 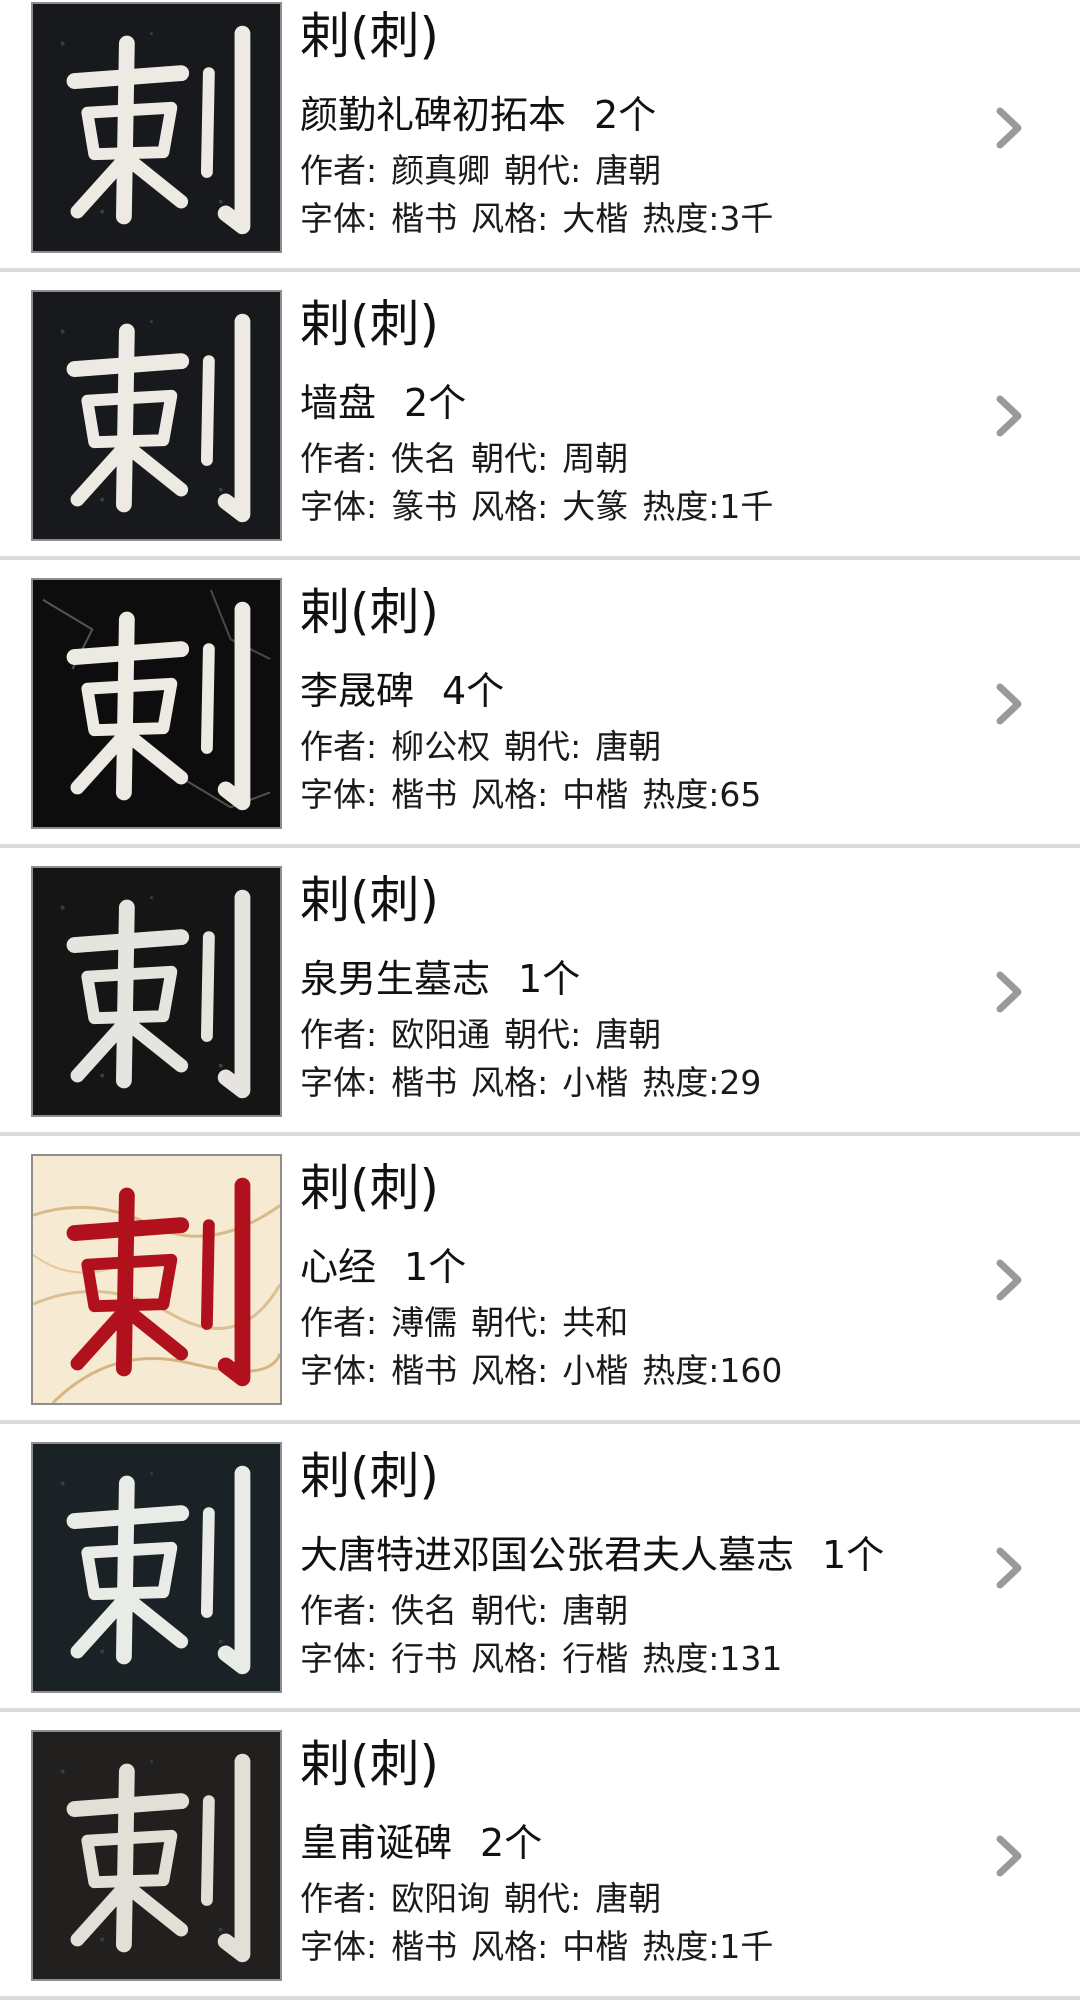 What do you see at coordinates (357, 691) in the screenshot?
I see `work-name: 李晟碑` at bounding box center [357, 691].